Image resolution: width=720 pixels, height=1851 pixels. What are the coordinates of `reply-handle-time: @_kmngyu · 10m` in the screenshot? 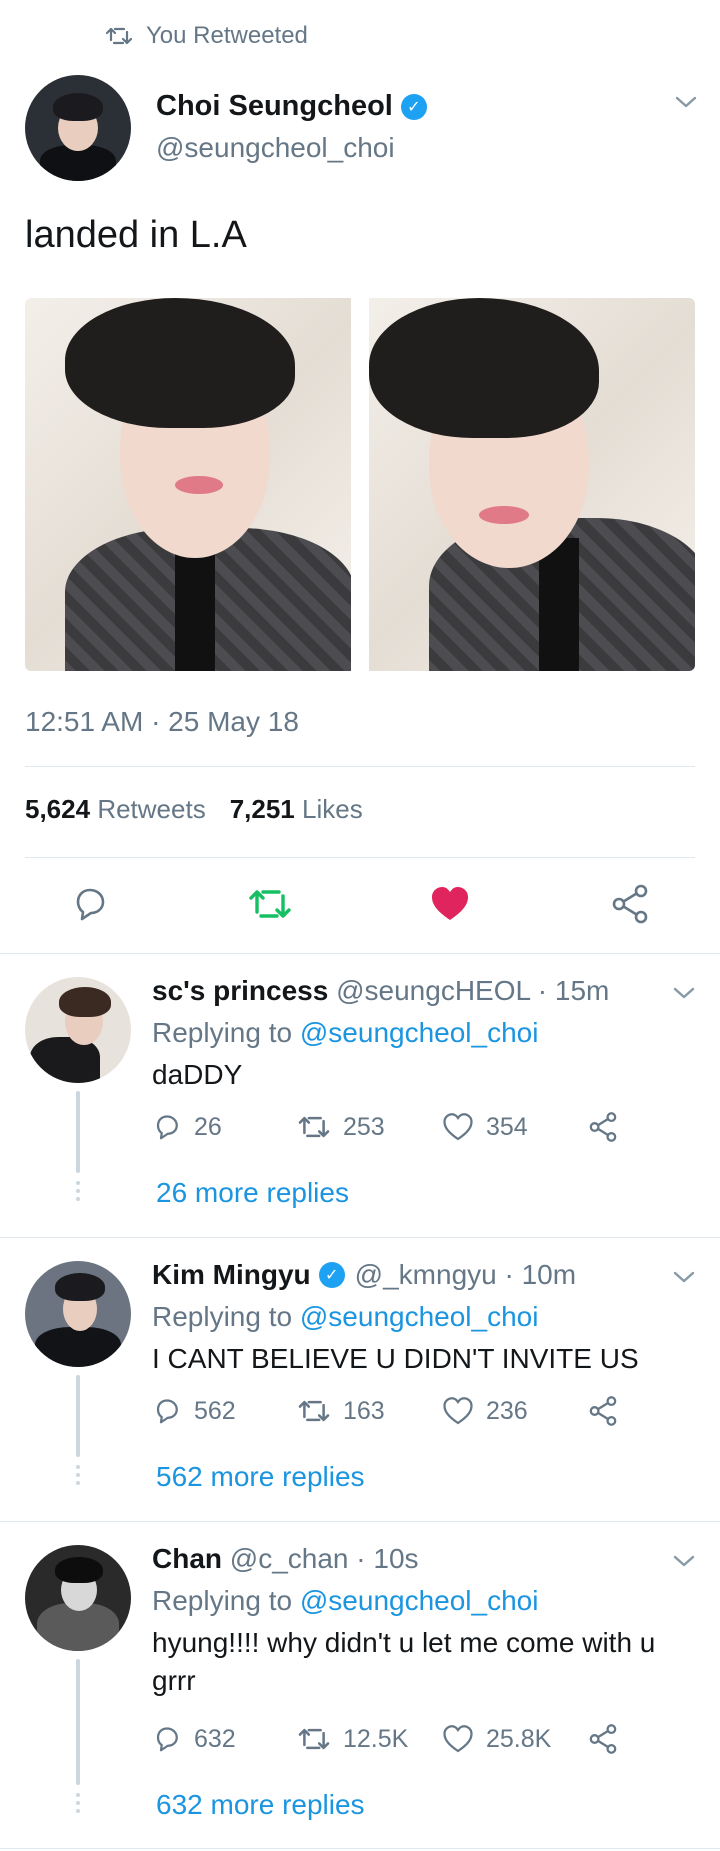 It's located at (465, 1275).